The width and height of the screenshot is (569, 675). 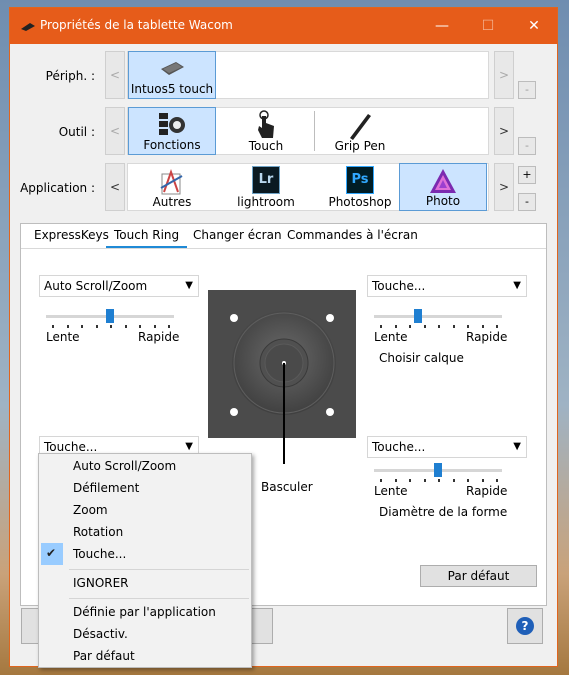 What do you see at coordinates (76, 132) in the screenshot?
I see `tool-row-label: Outil :` at bounding box center [76, 132].